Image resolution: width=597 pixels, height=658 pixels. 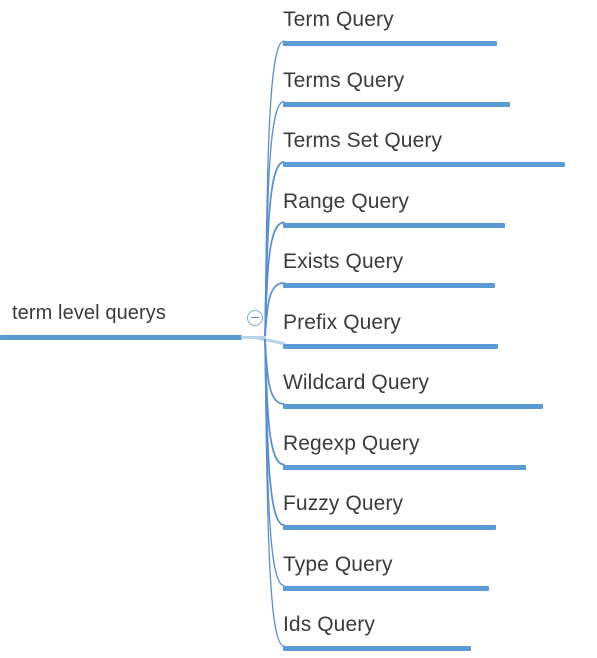 What do you see at coordinates (343, 261) in the screenshot?
I see `child-node-label: Exists Query` at bounding box center [343, 261].